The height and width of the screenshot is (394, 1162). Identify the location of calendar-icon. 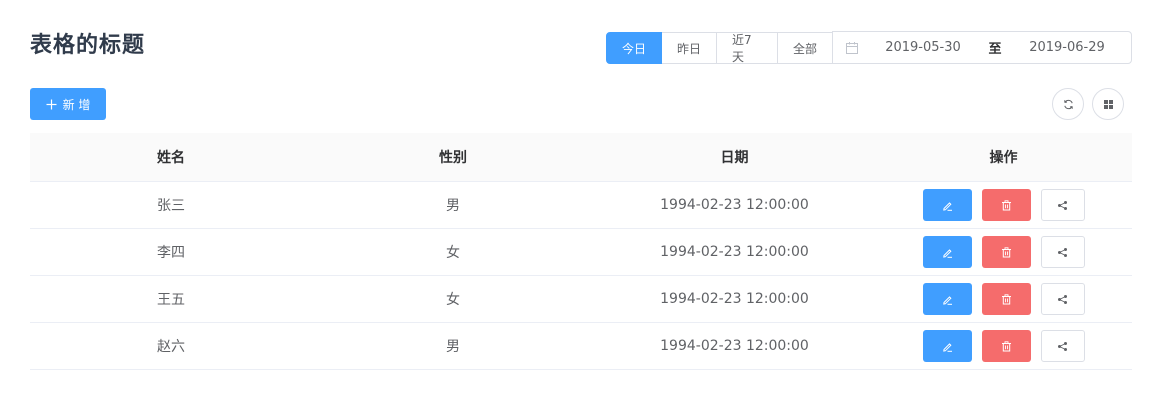
(852, 47).